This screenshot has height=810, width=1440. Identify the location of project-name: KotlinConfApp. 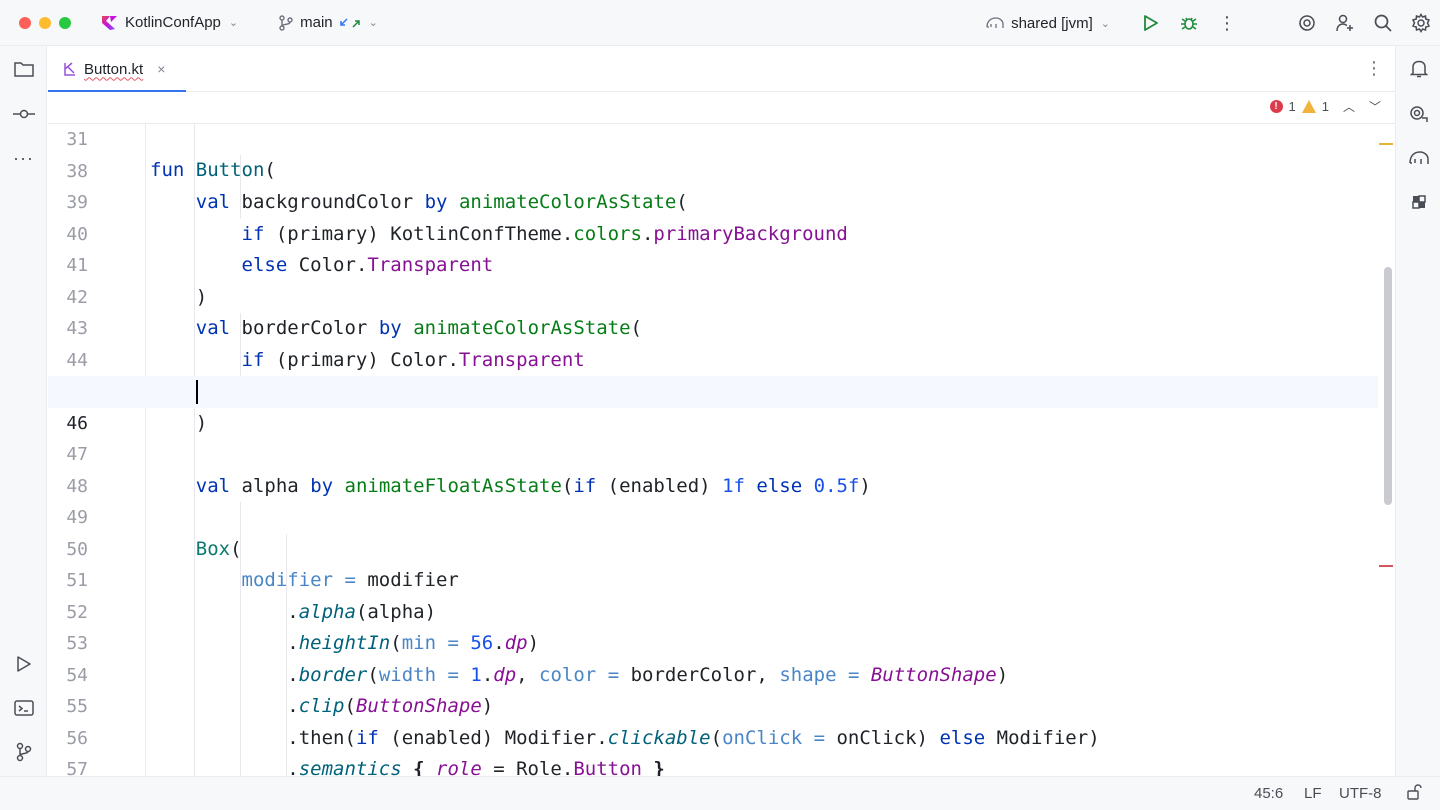
(173, 22).